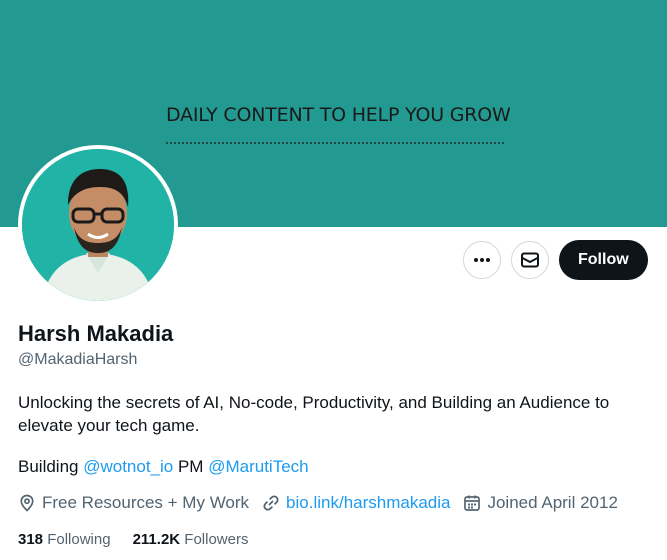 The width and height of the screenshot is (667, 560). I want to click on avatar-portrait-icon, so click(98, 225).